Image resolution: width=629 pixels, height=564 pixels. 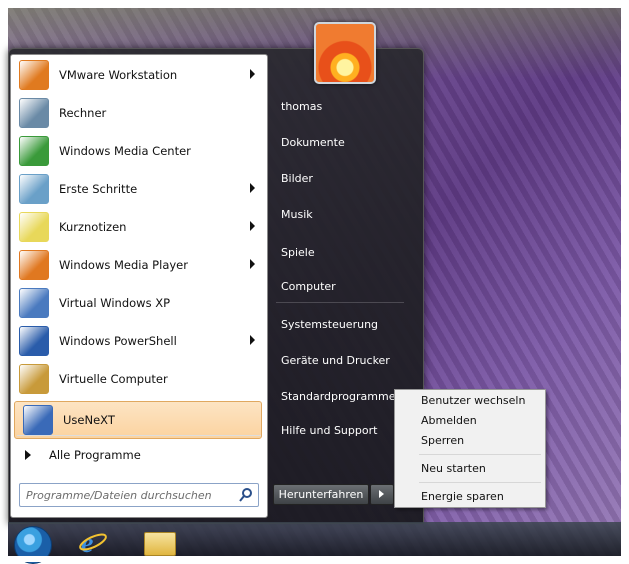 What do you see at coordinates (449, 420) in the screenshot?
I see `shutdown-submenu-item: Abmelden` at bounding box center [449, 420].